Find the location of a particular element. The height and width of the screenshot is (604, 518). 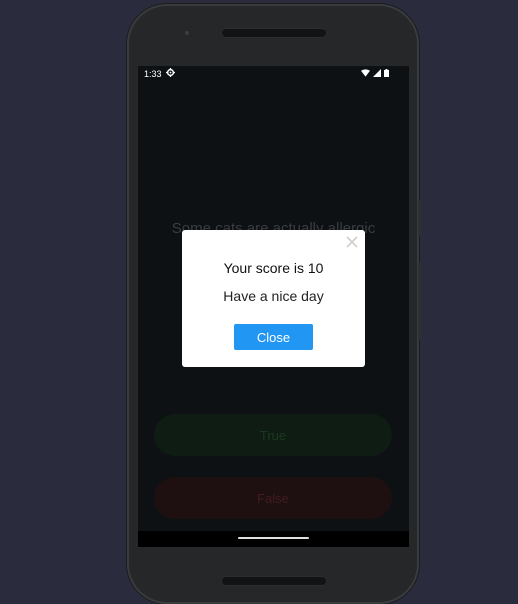

status-bar: 1:33 is located at coordinates (273, 73).